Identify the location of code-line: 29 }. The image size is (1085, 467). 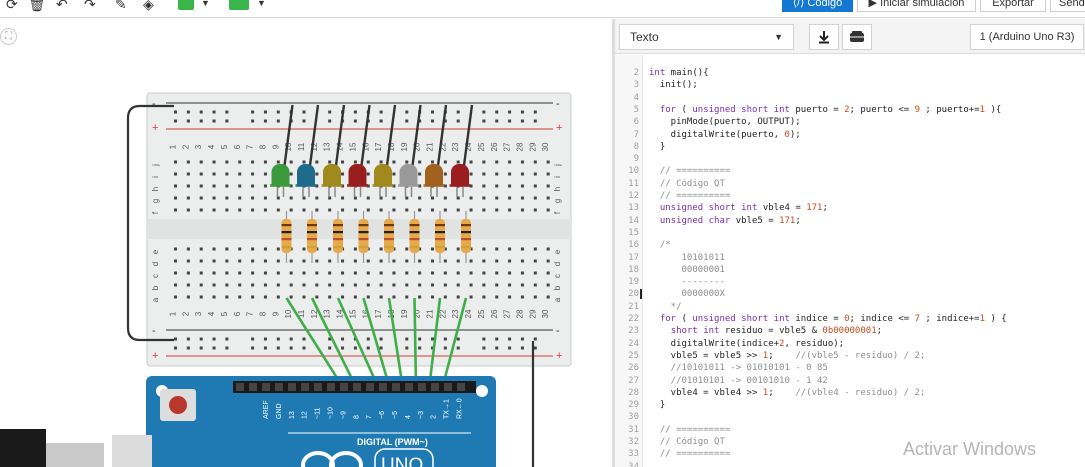
(850, 405).